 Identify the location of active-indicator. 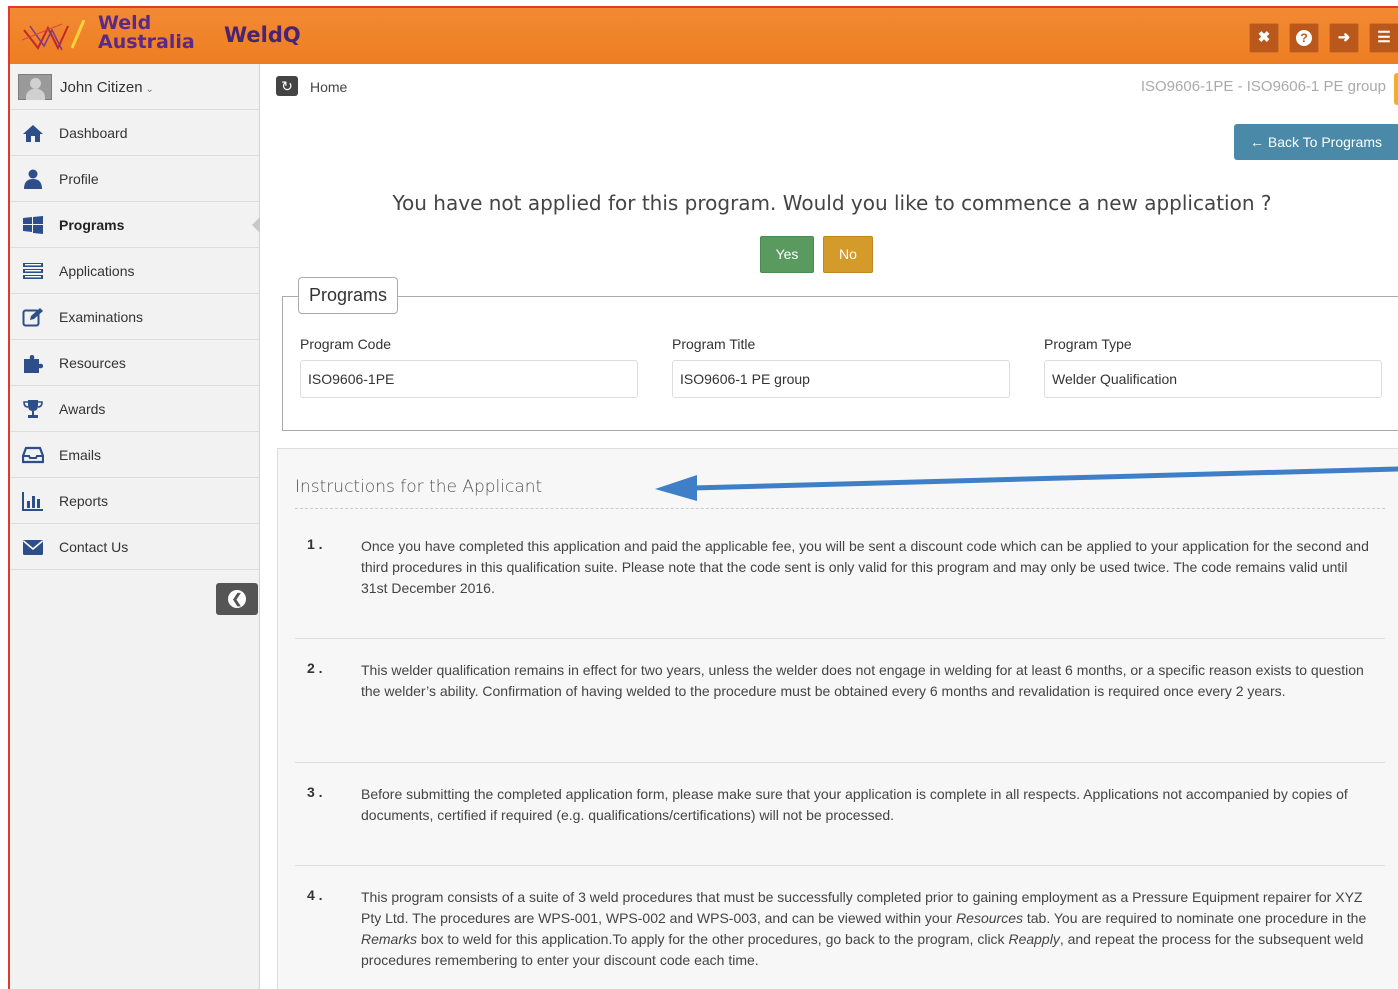
(256, 225).